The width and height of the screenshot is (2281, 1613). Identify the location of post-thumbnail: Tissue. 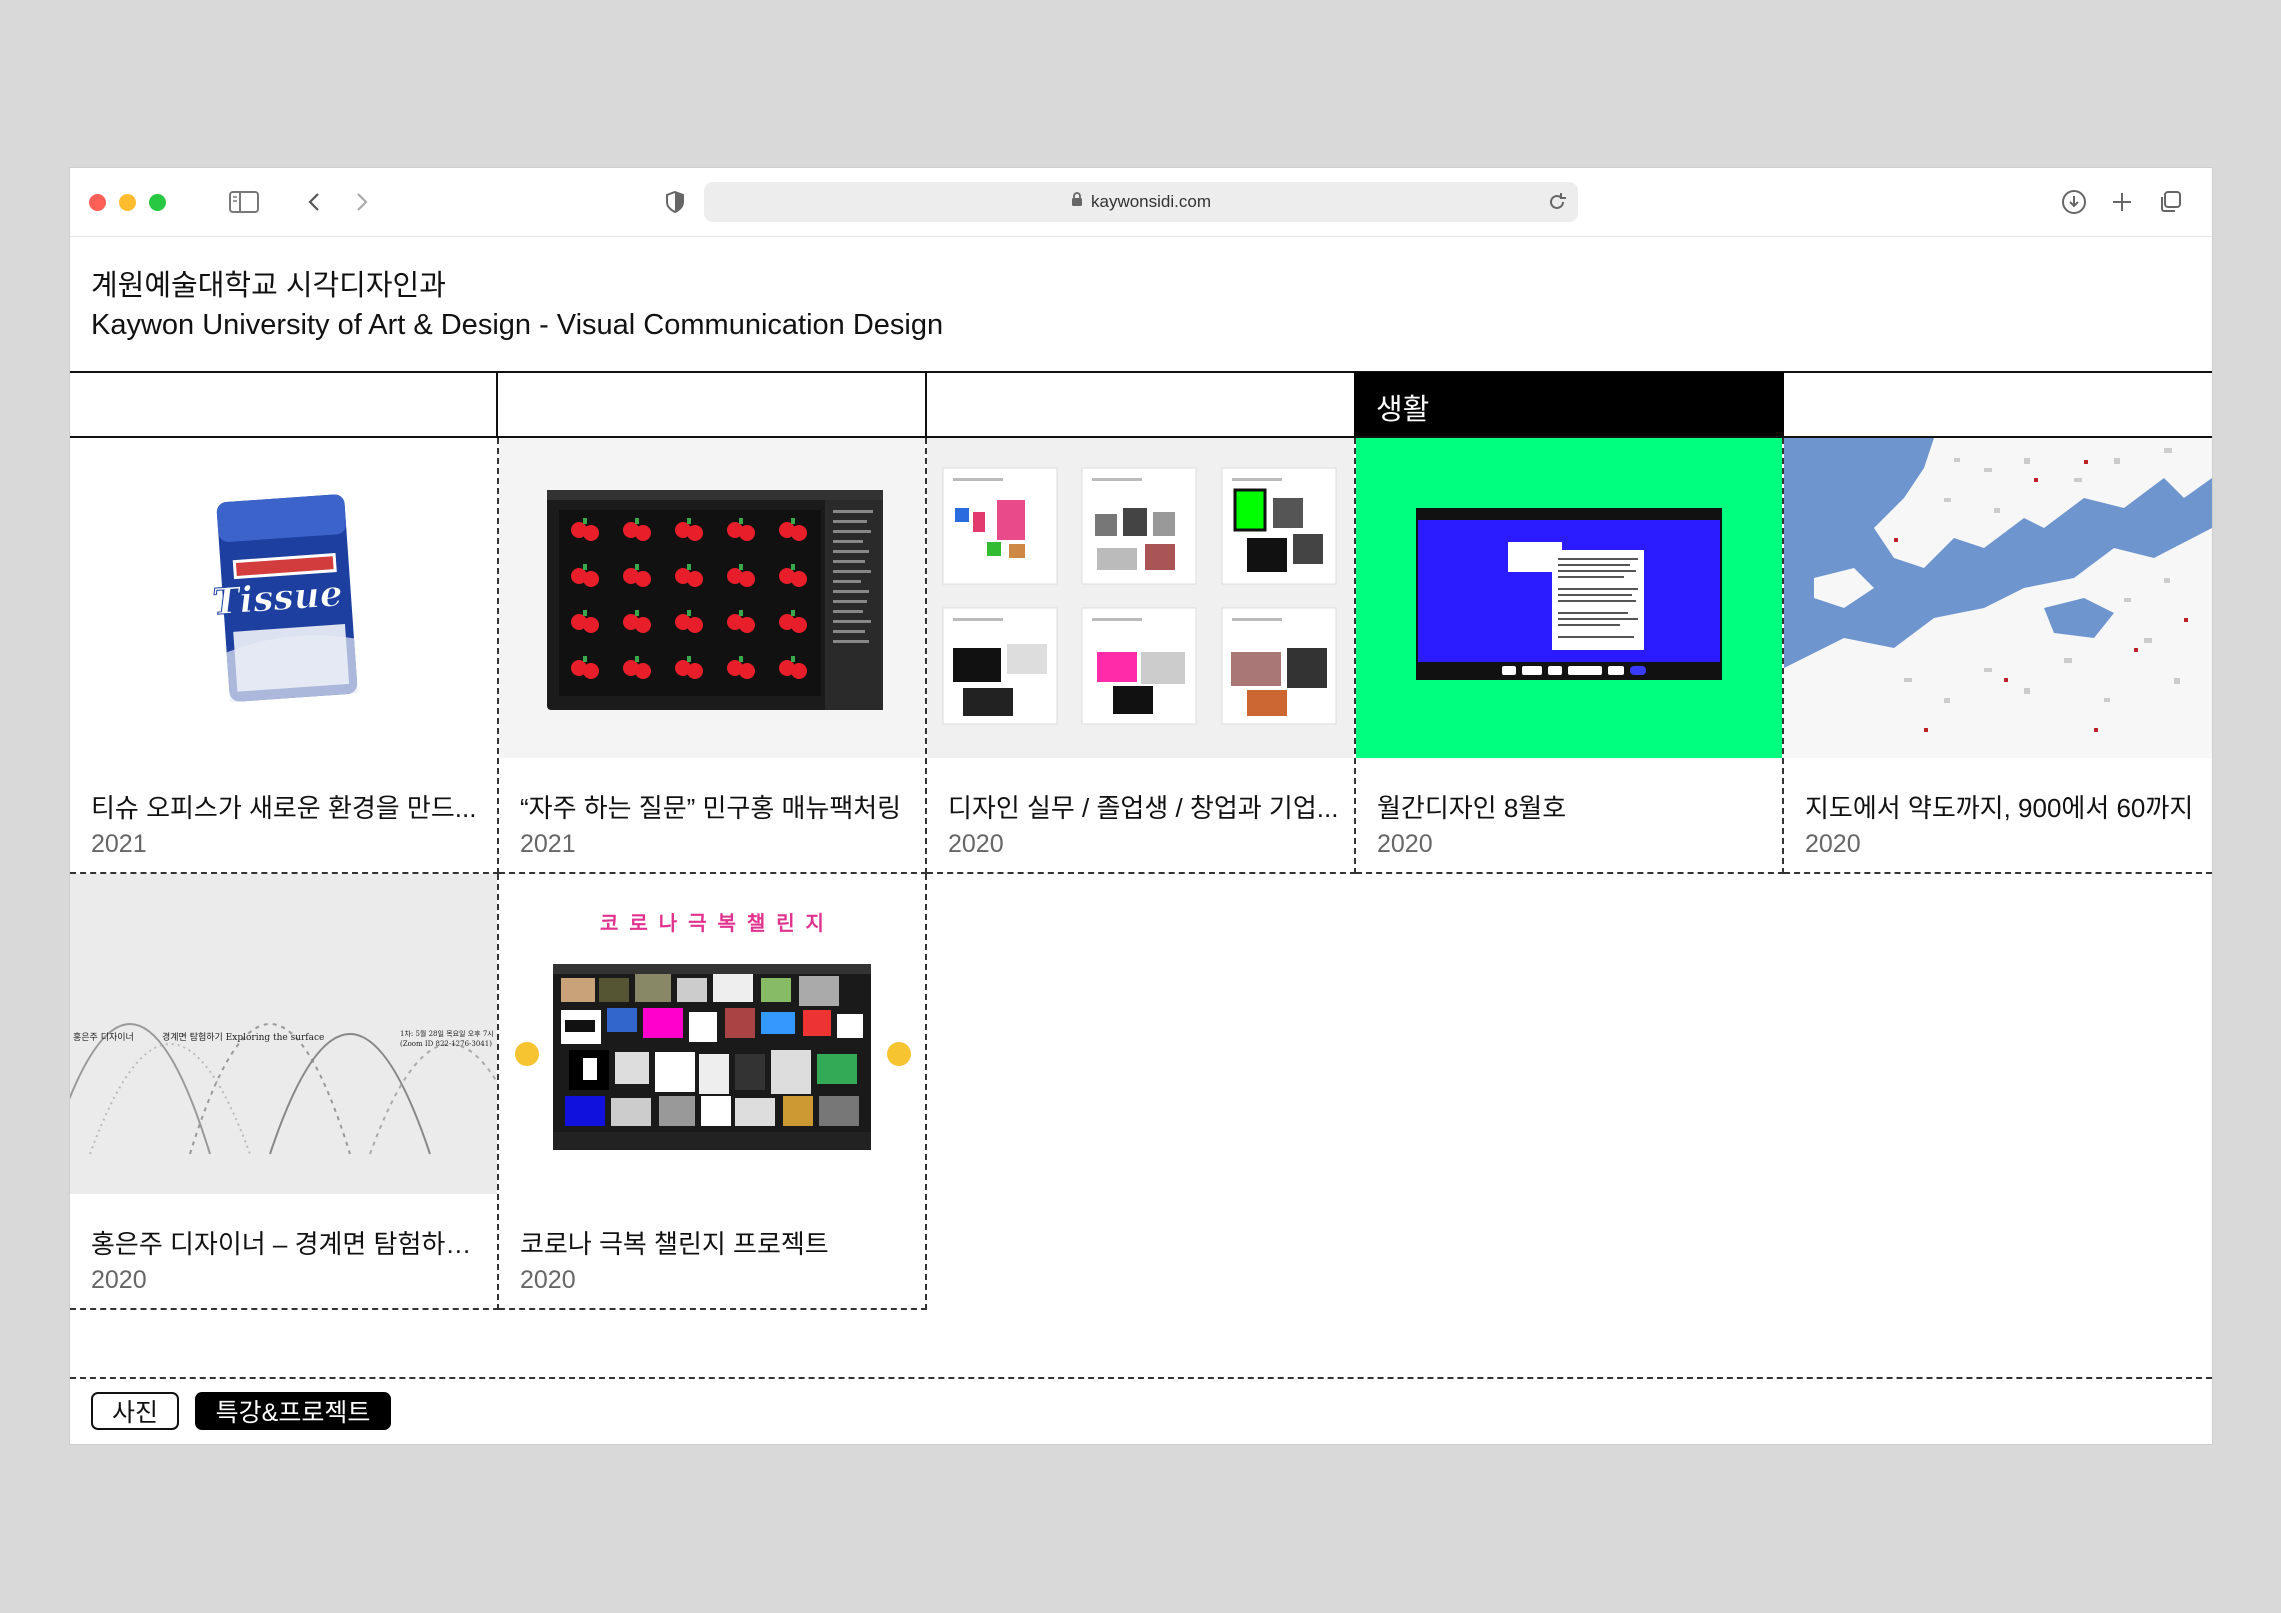
(283, 598).